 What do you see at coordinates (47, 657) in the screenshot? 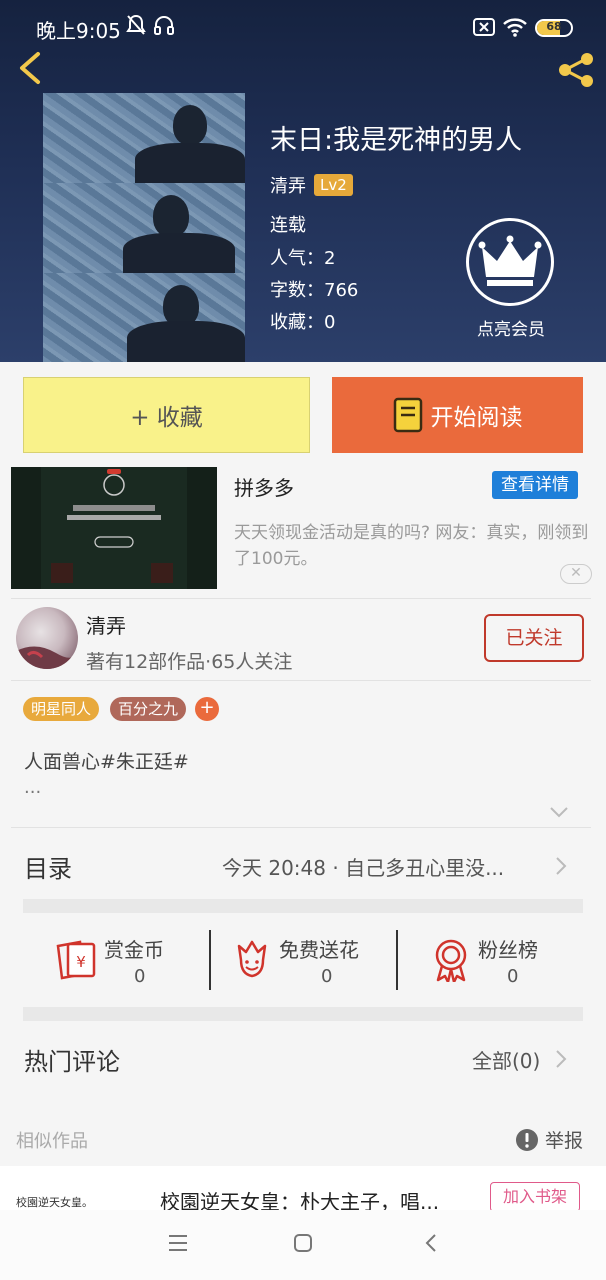
I see `avatar-image` at bounding box center [47, 657].